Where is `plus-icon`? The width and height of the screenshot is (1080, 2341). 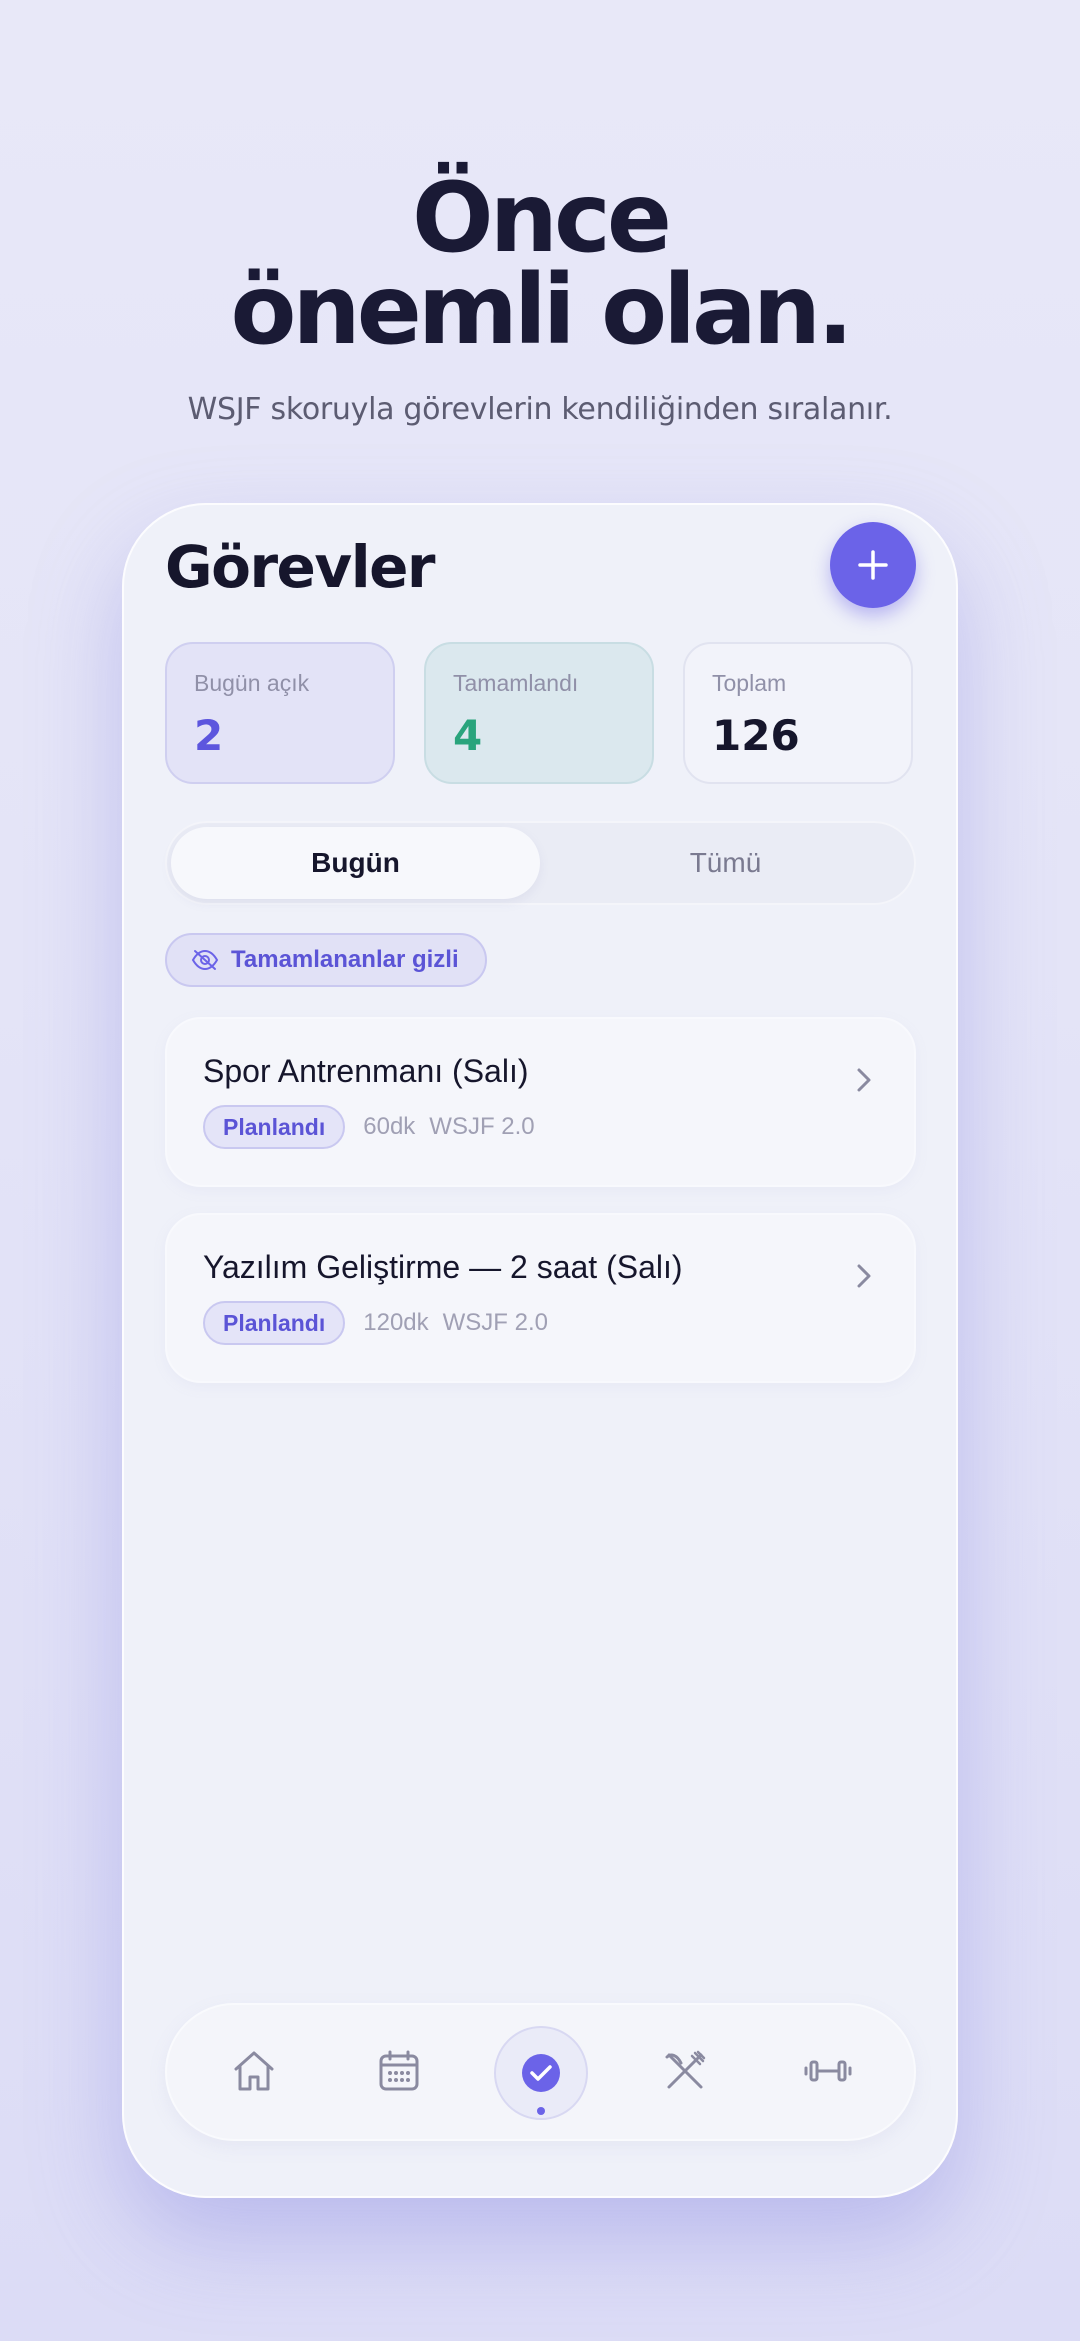 plus-icon is located at coordinates (873, 565).